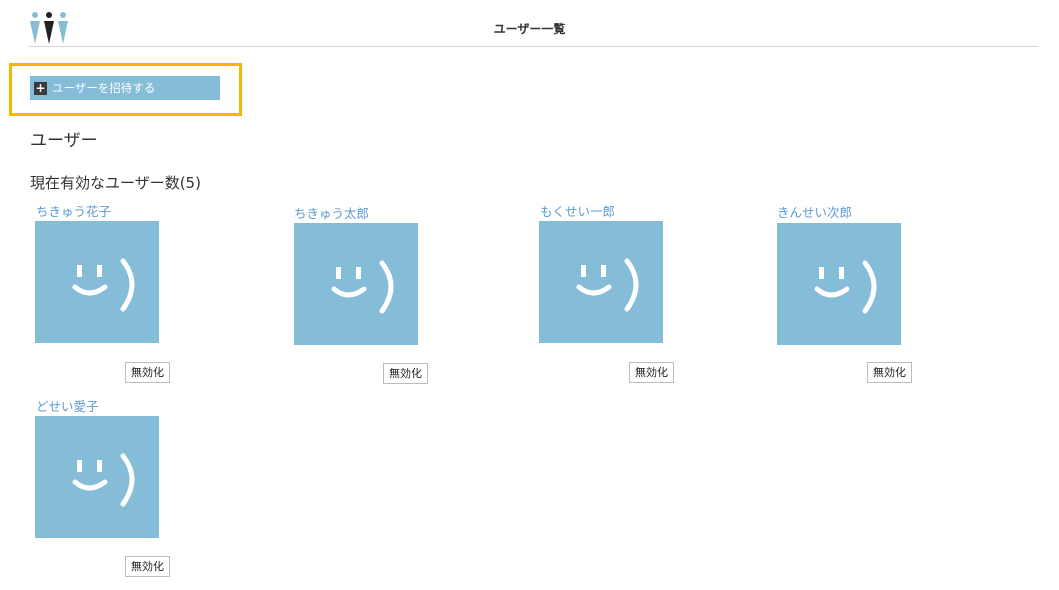 This screenshot has height=590, width=1059. Describe the element at coordinates (67, 405) in the screenshot. I see `user-name-link: どせい愛子` at that location.